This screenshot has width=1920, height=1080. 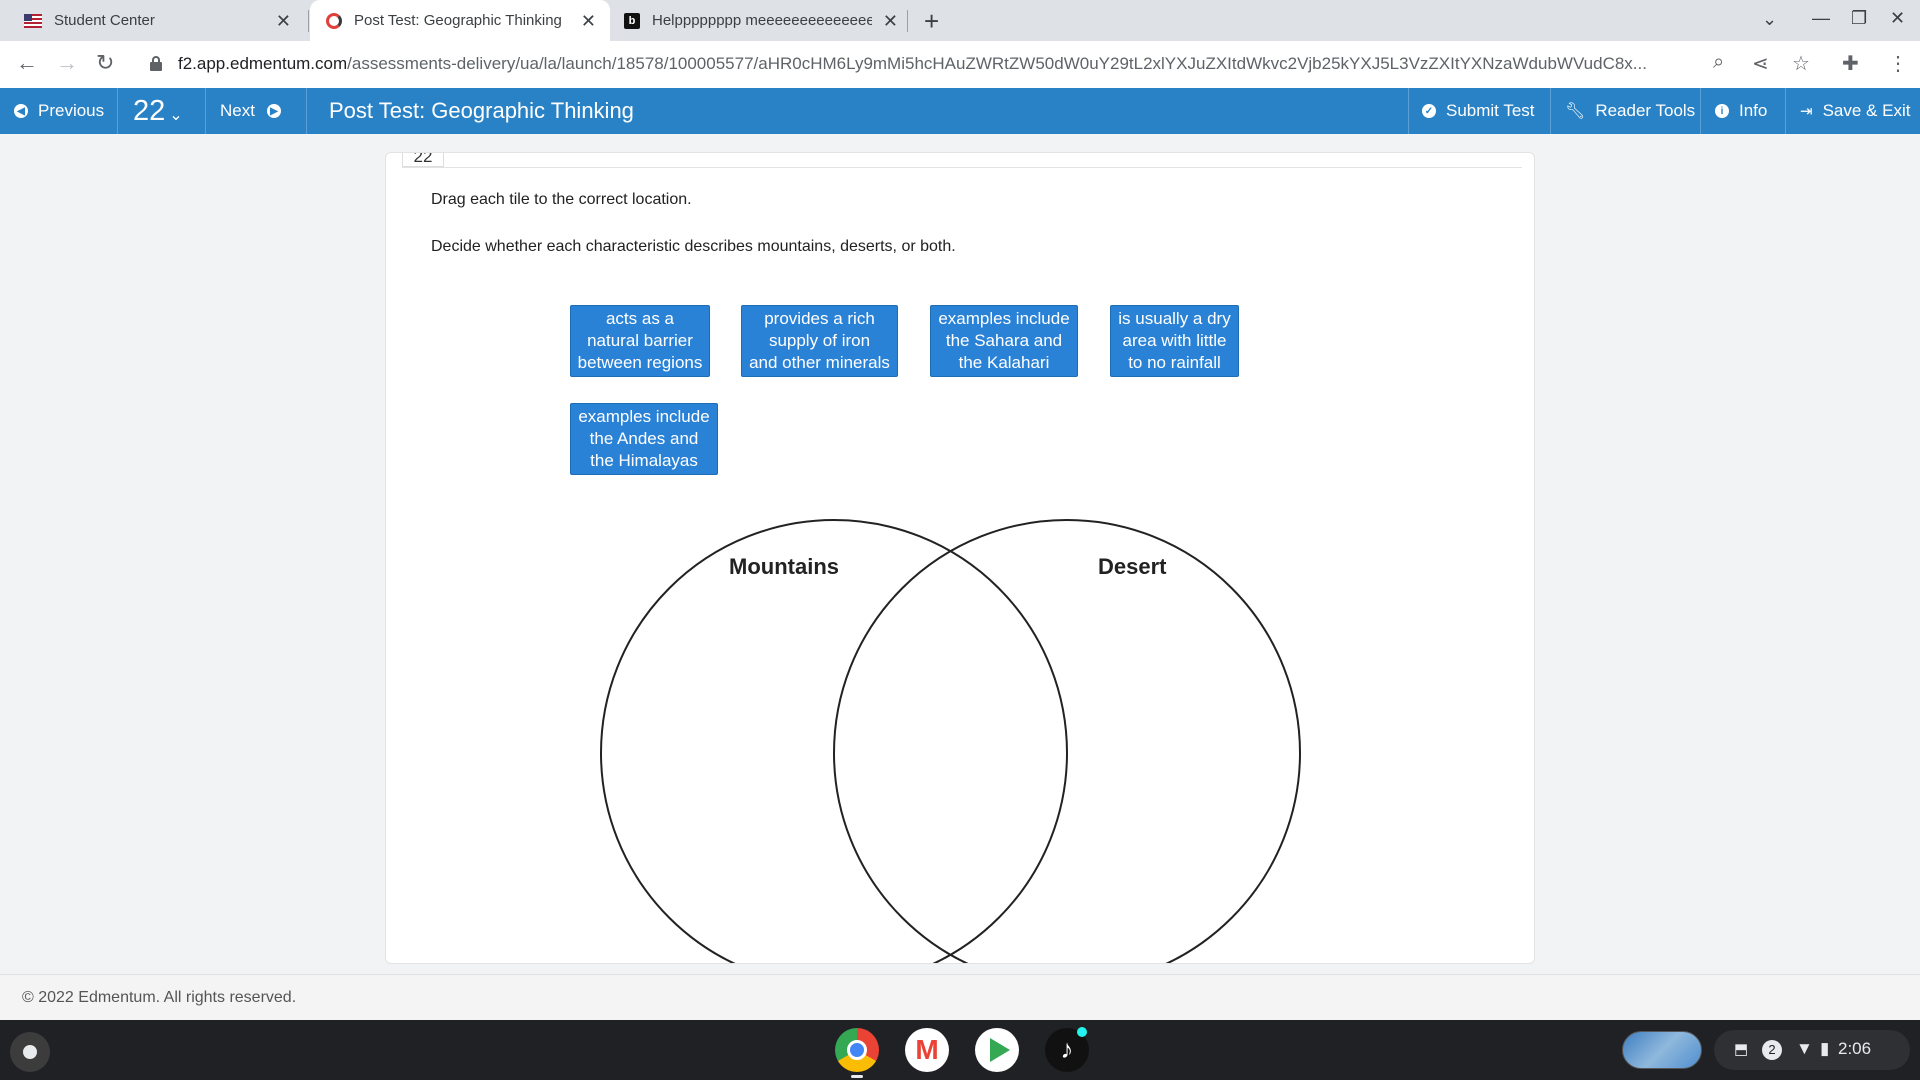 I want to click on test-title: Post Test: Geographic Thinking, so click(x=481, y=110).